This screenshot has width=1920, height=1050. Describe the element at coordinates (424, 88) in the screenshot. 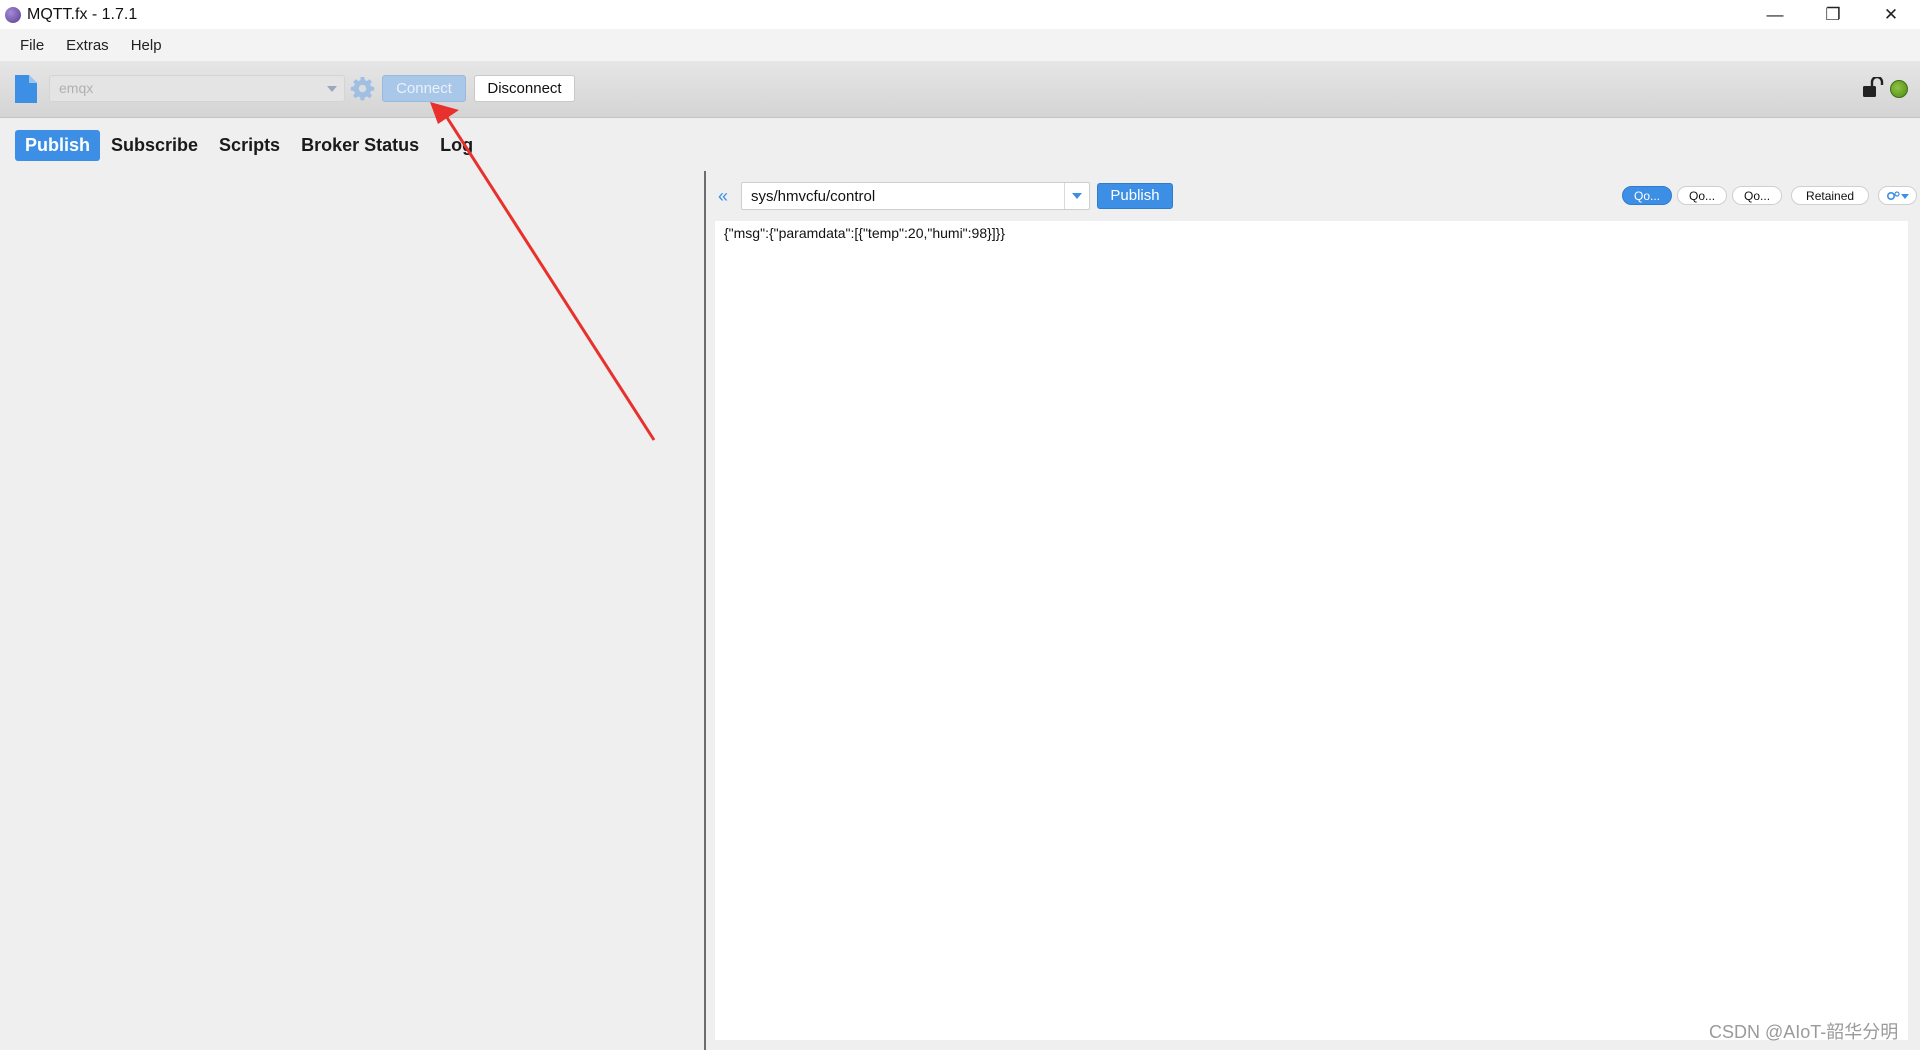

I see `connect-button: Connect` at that location.